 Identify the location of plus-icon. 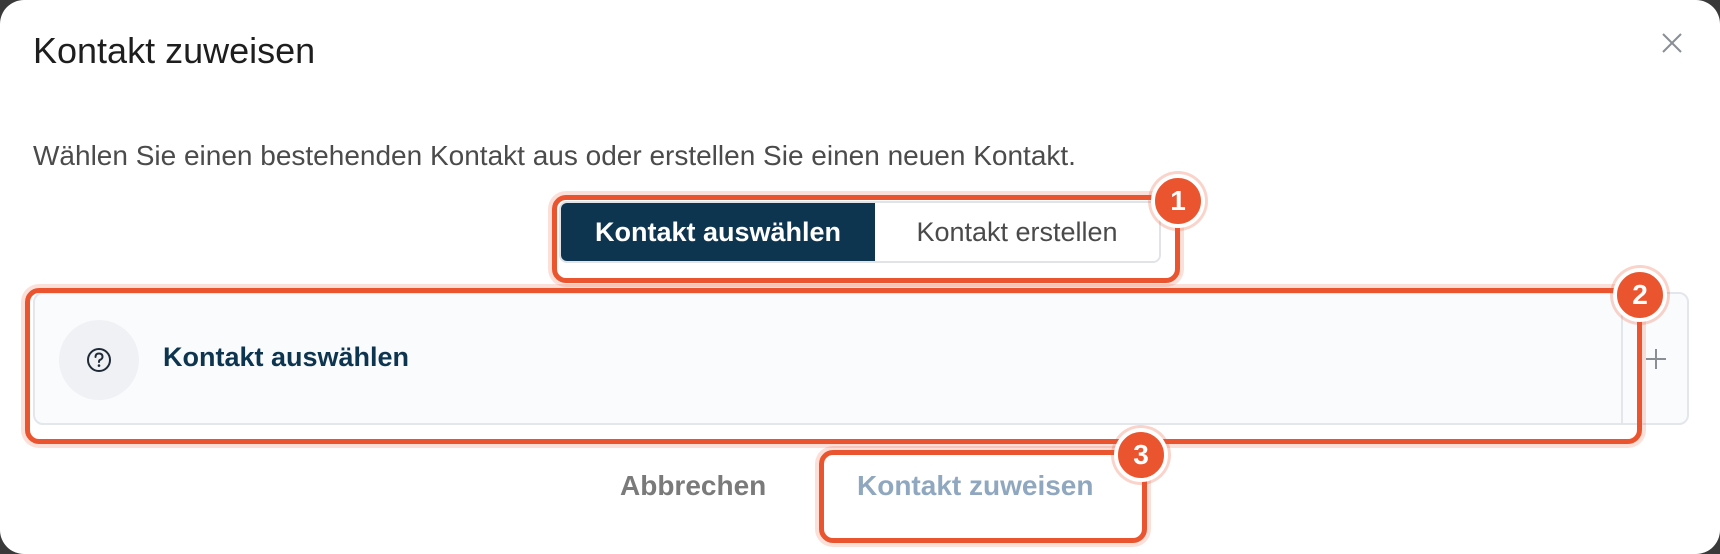
(1656, 358).